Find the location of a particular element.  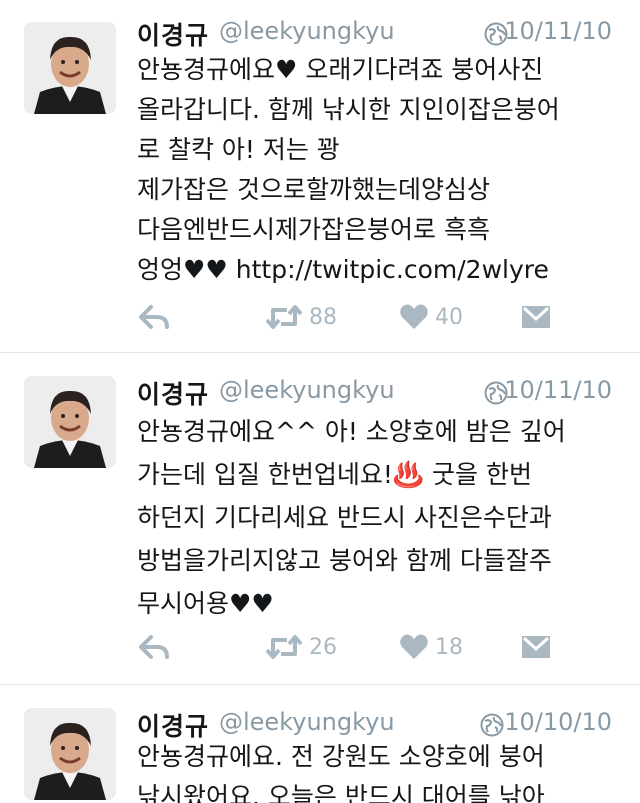

like-count: 18 is located at coordinates (449, 647).